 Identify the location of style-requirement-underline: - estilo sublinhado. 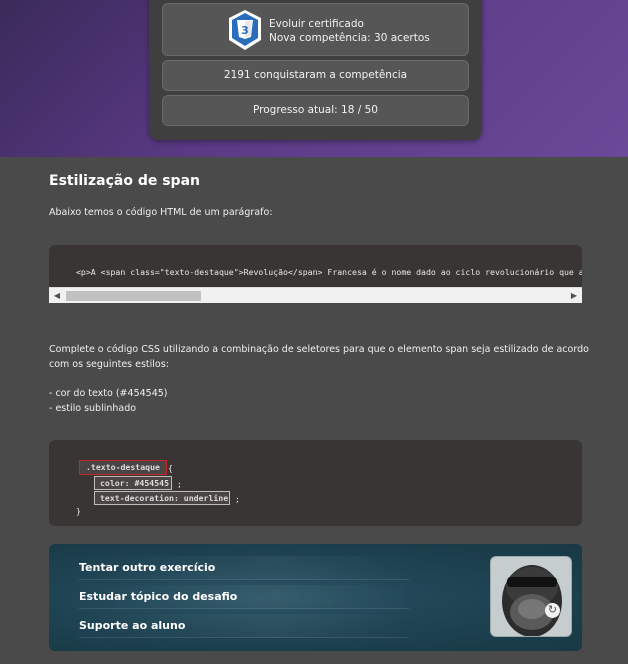
(93, 408).